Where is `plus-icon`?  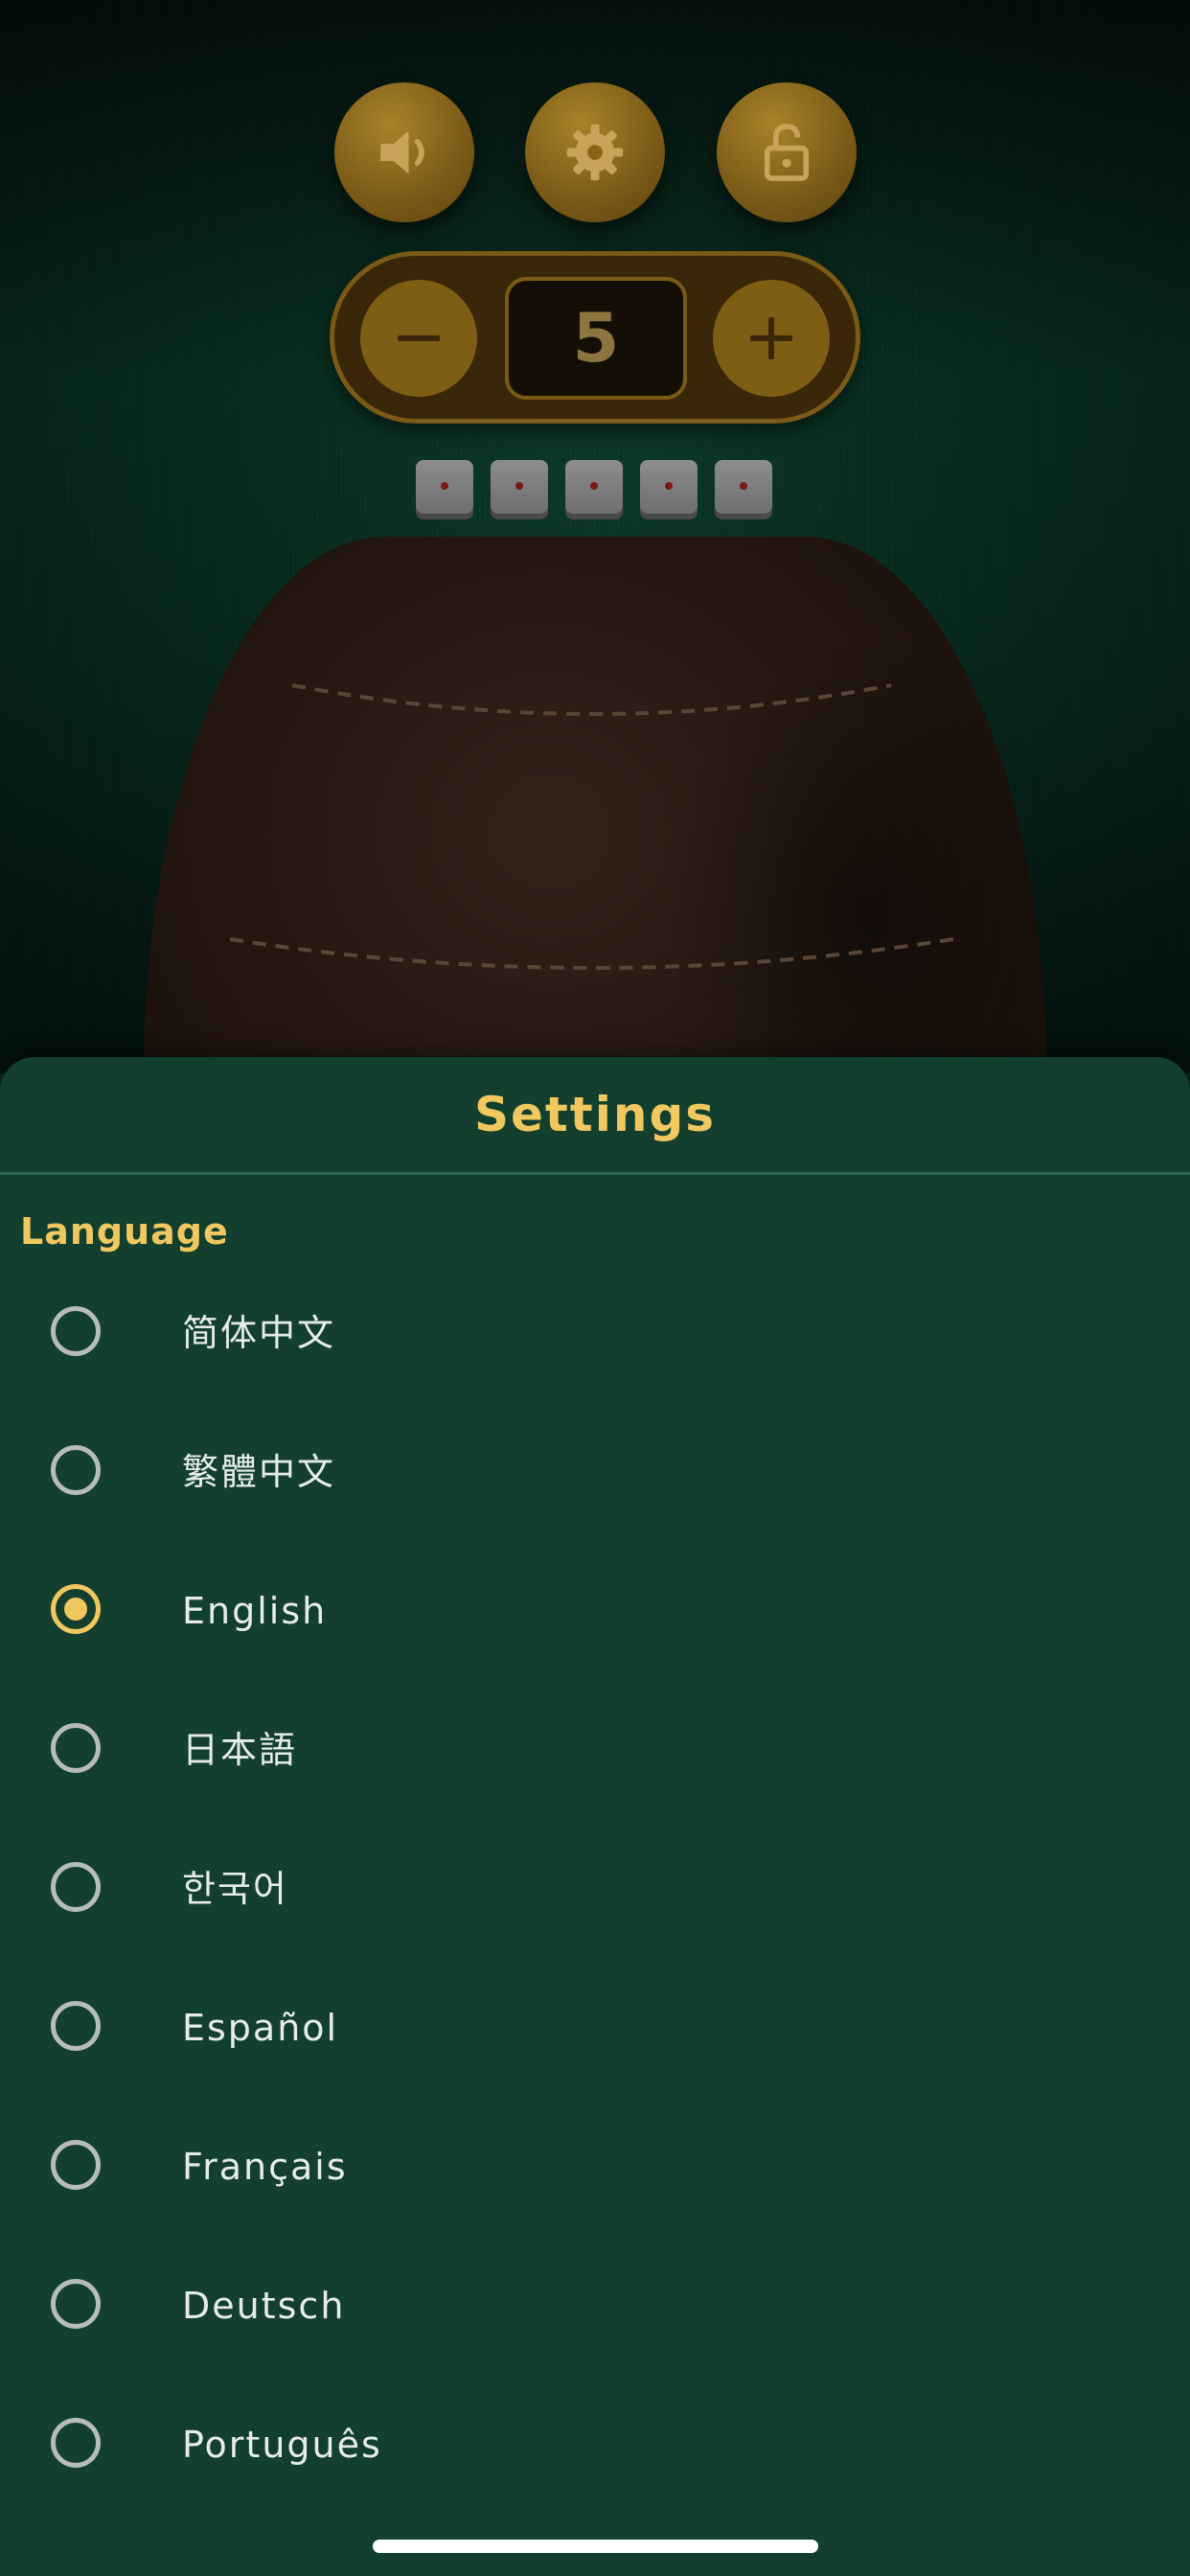 plus-icon is located at coordinates (771, 338).